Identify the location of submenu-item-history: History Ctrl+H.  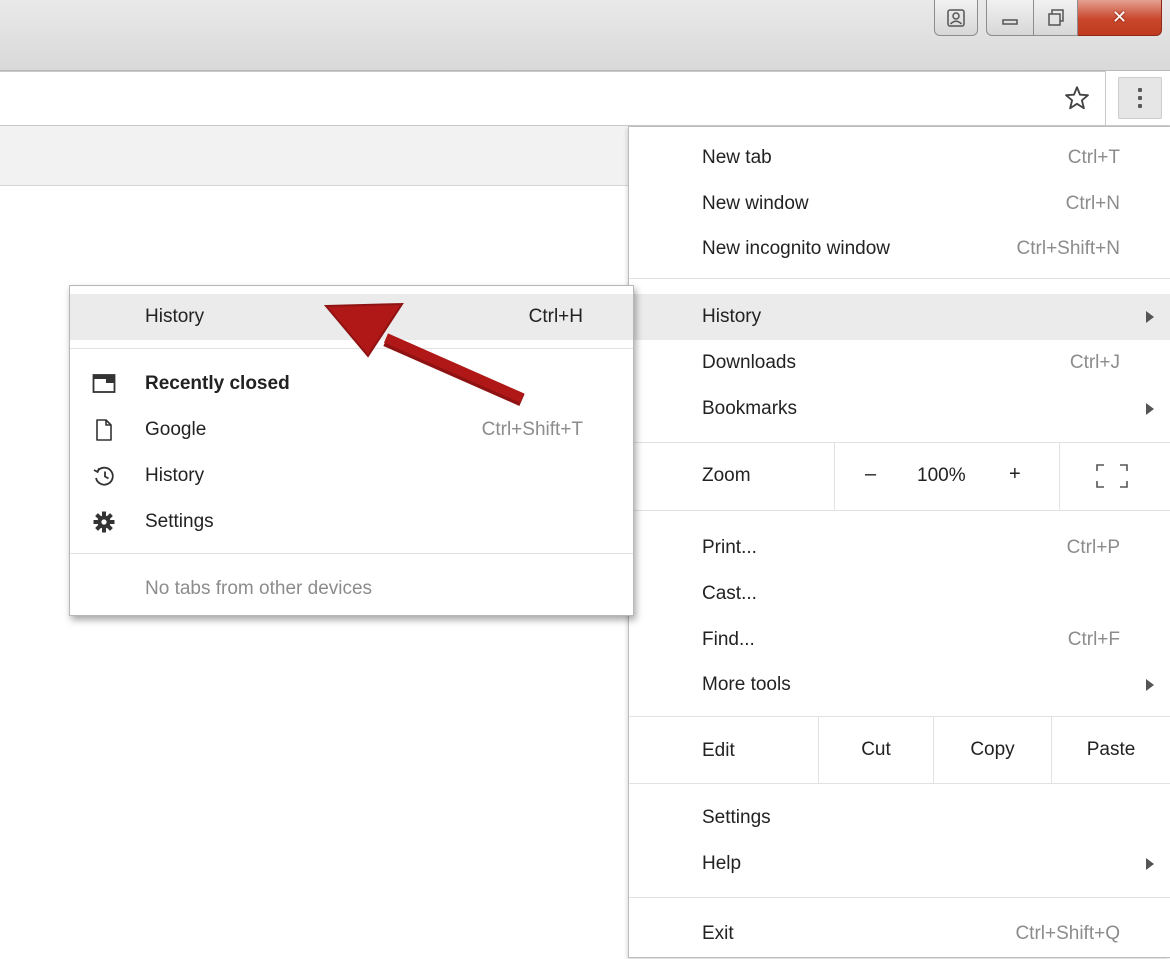
(351, 317).